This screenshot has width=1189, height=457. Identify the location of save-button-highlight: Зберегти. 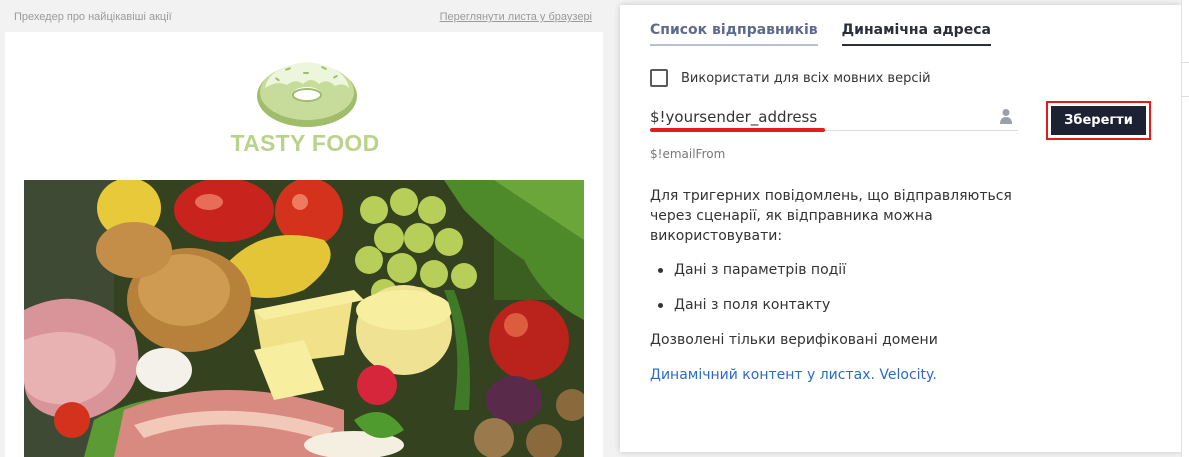
(1098, 120).